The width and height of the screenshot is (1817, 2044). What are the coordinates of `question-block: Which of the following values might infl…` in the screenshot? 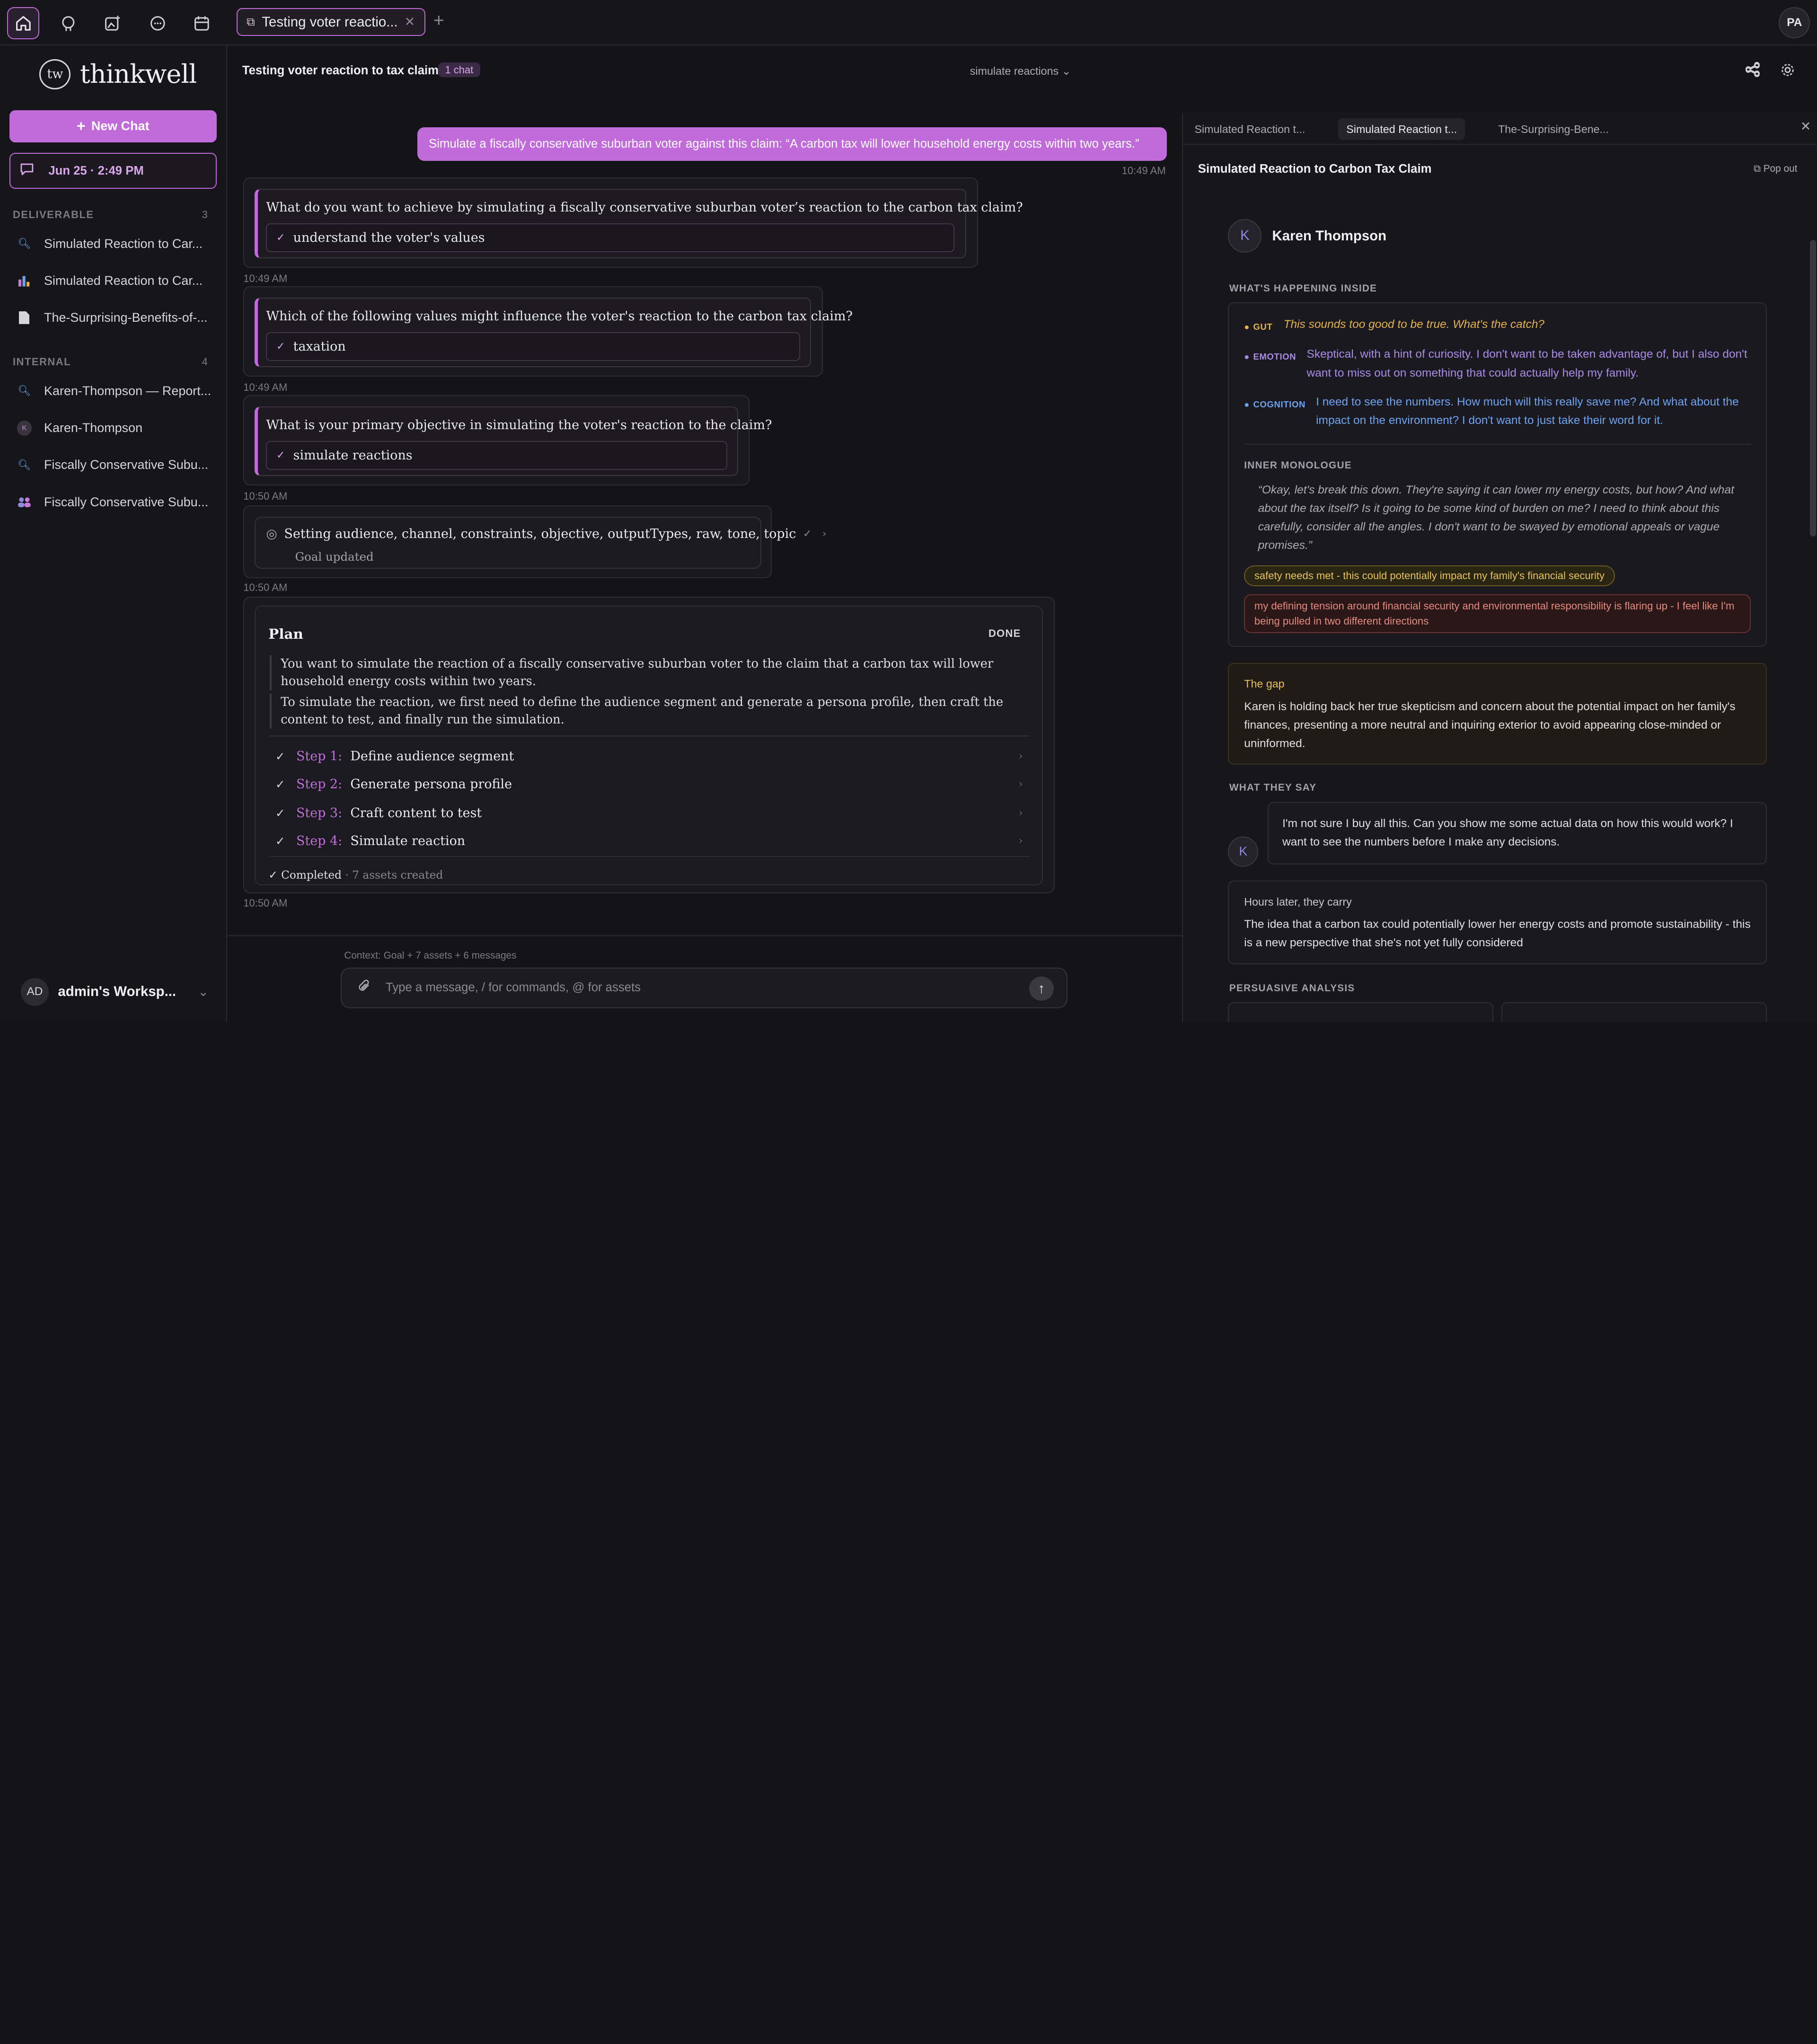 It's located at (554, 332).